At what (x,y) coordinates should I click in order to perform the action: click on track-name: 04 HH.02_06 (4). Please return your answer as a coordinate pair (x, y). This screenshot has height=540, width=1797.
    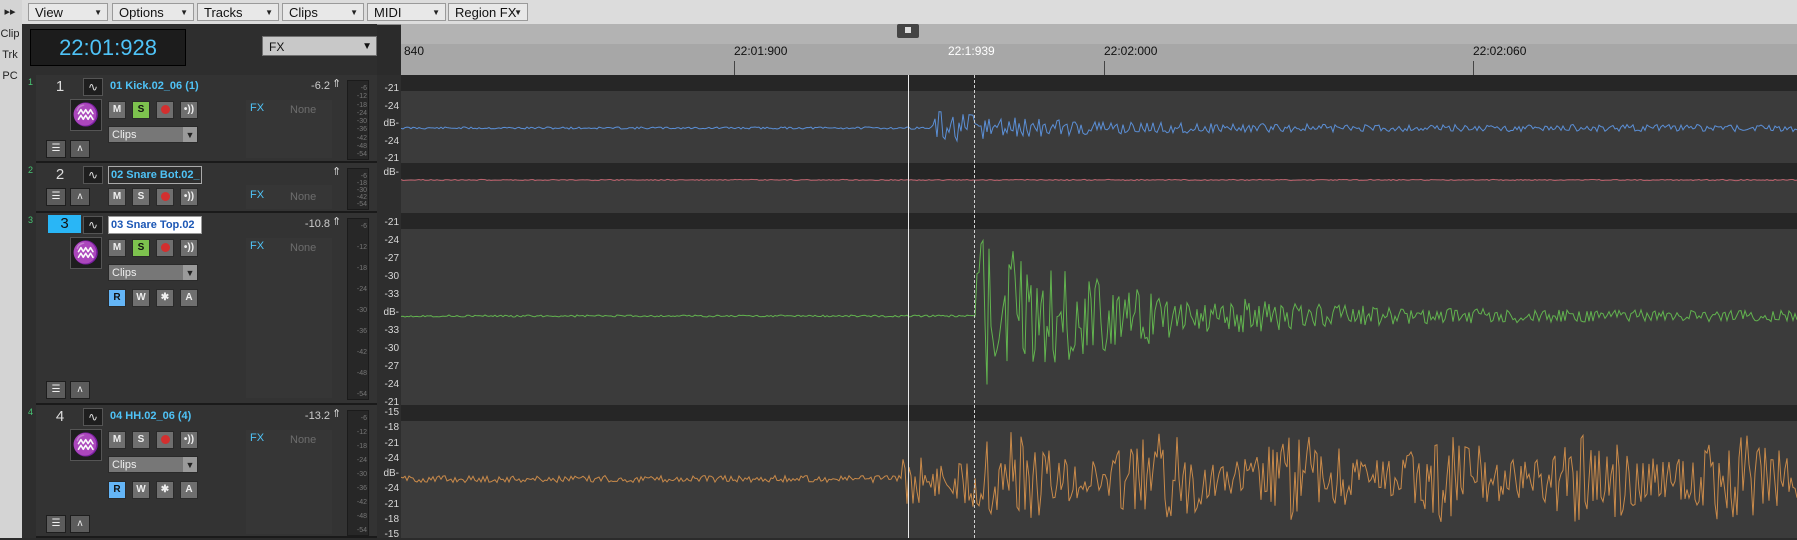
    Looking at the image, I should click on (154, 416).